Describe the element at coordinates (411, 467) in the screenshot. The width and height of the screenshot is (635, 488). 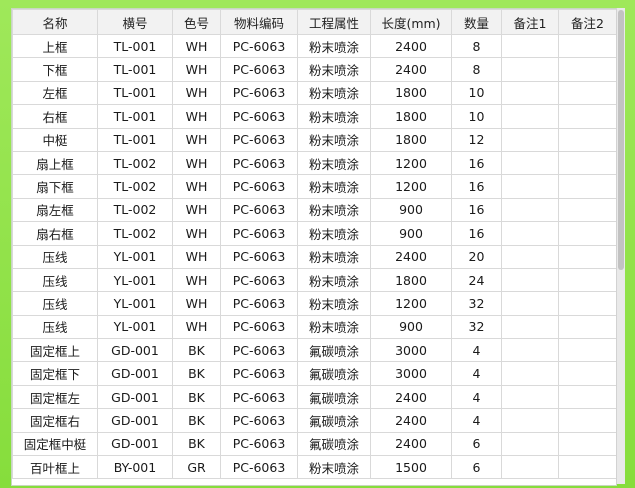
I see `cell-length: 1500` at that location.